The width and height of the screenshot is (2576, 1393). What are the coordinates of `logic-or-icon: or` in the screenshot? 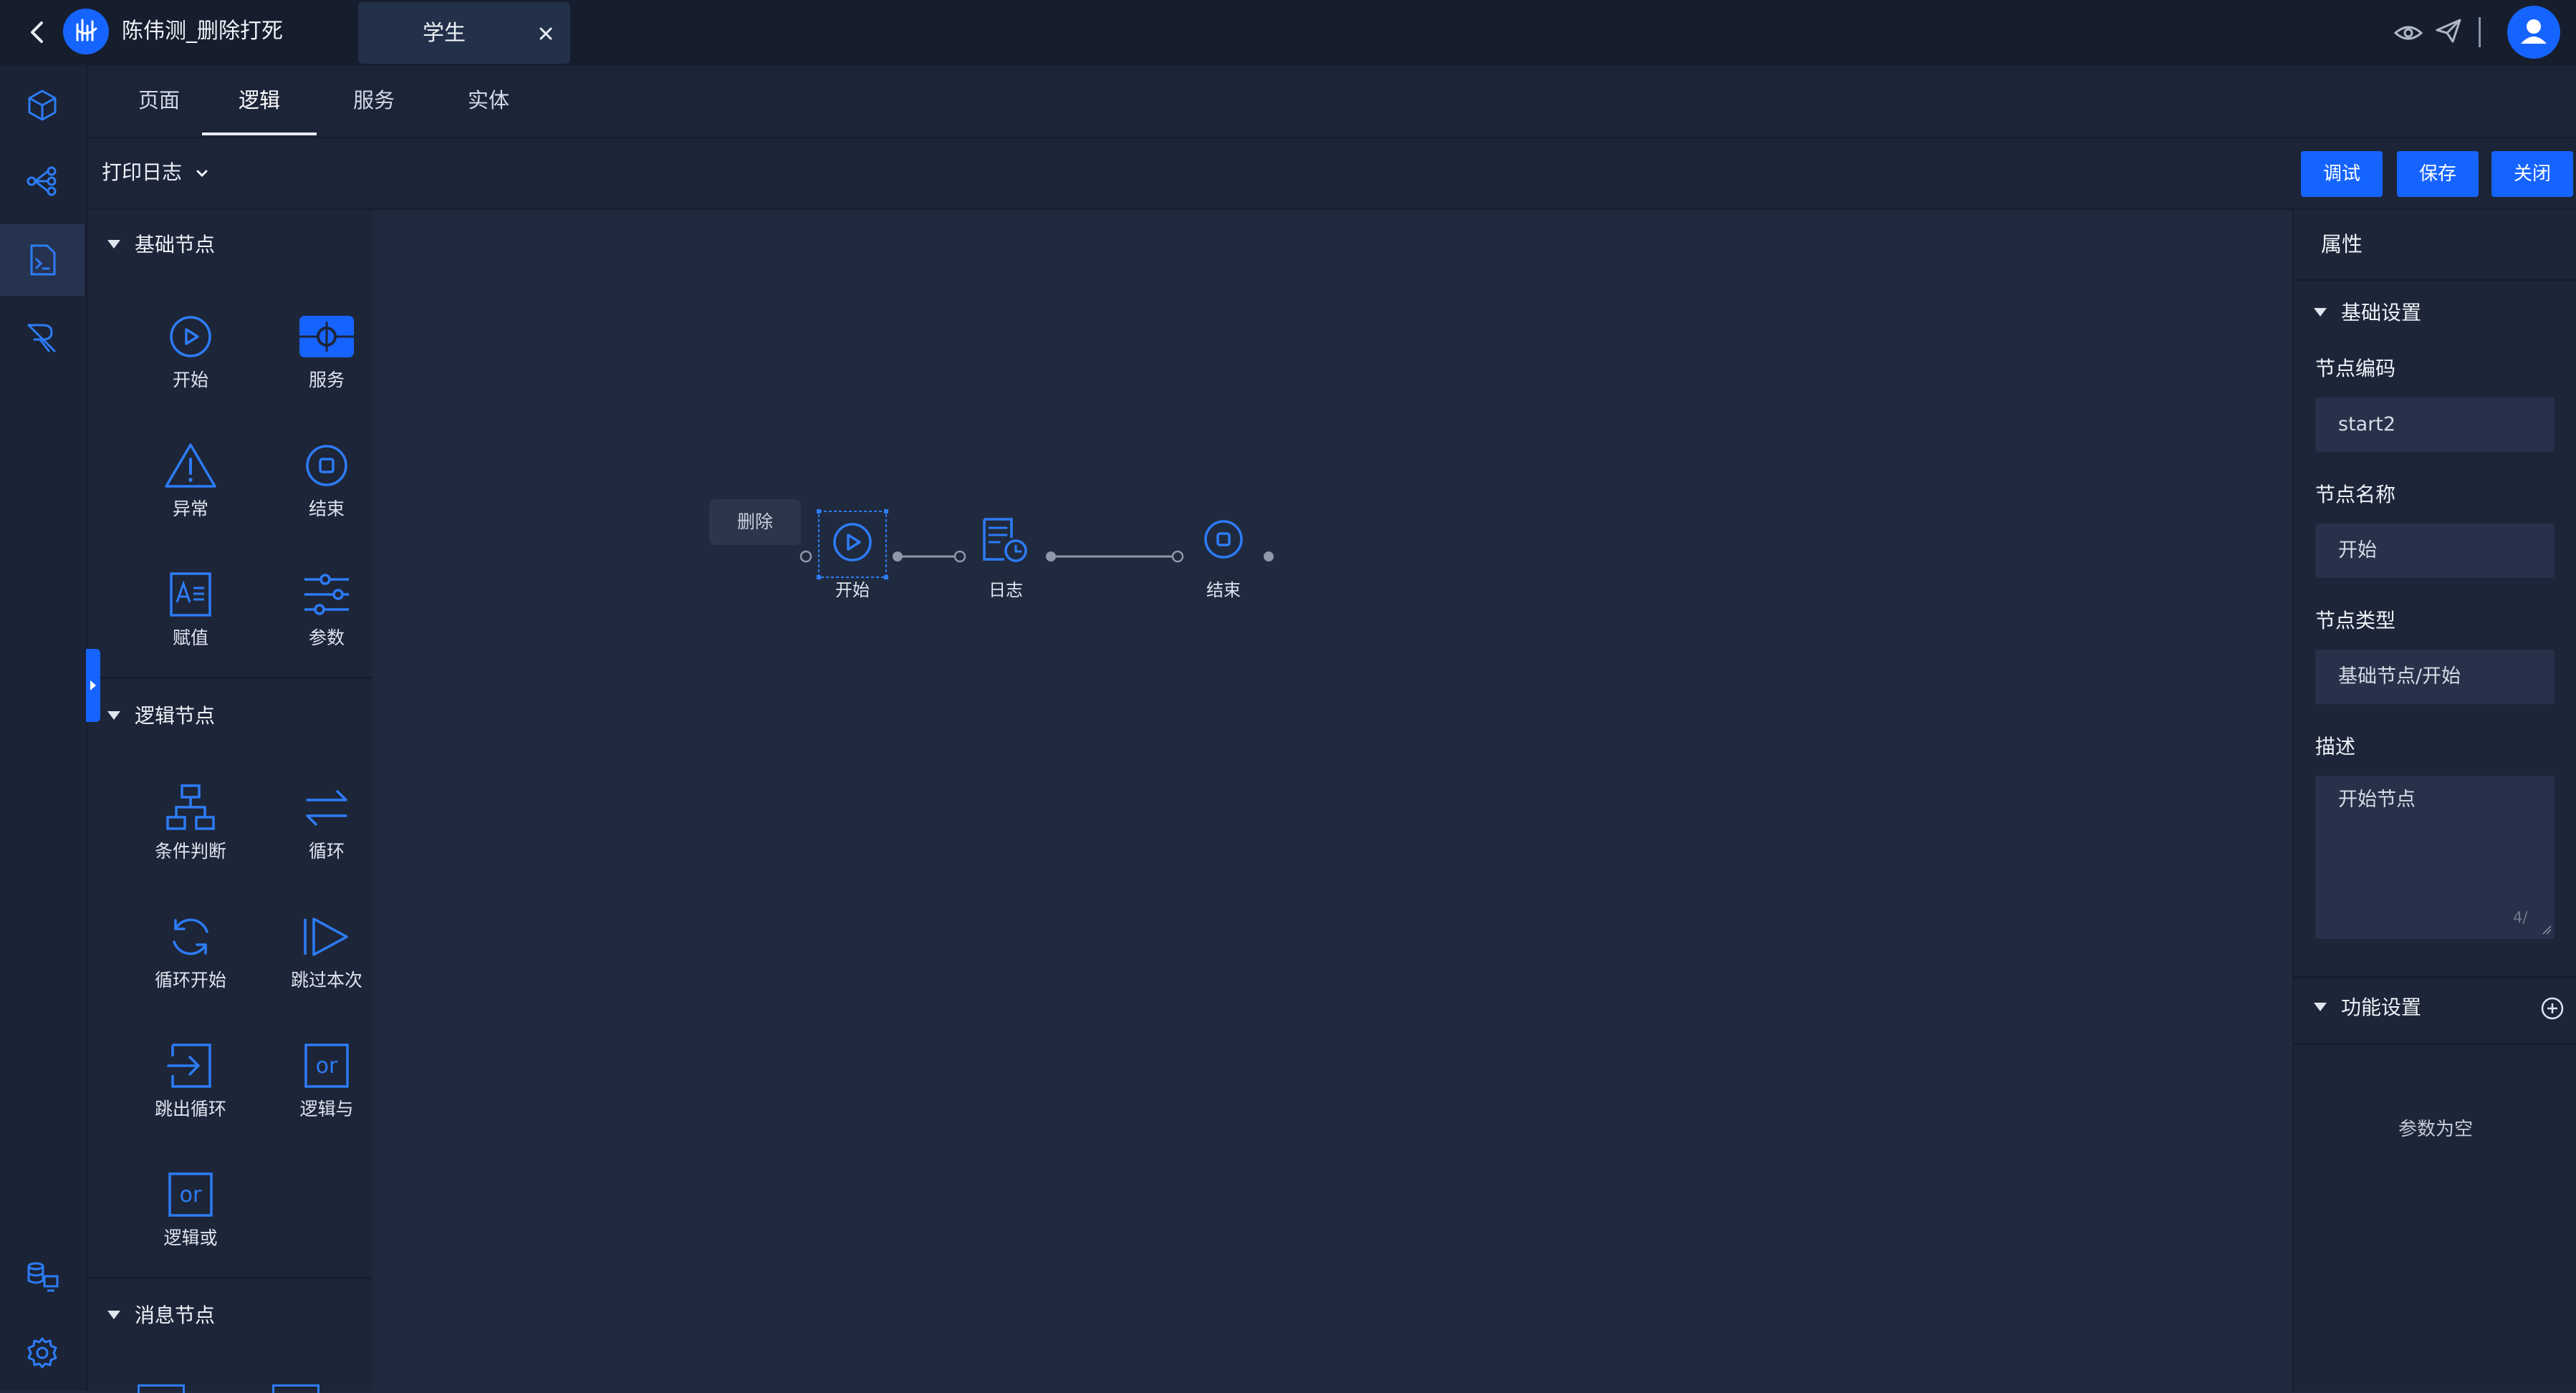 It's located at (191, 1194).